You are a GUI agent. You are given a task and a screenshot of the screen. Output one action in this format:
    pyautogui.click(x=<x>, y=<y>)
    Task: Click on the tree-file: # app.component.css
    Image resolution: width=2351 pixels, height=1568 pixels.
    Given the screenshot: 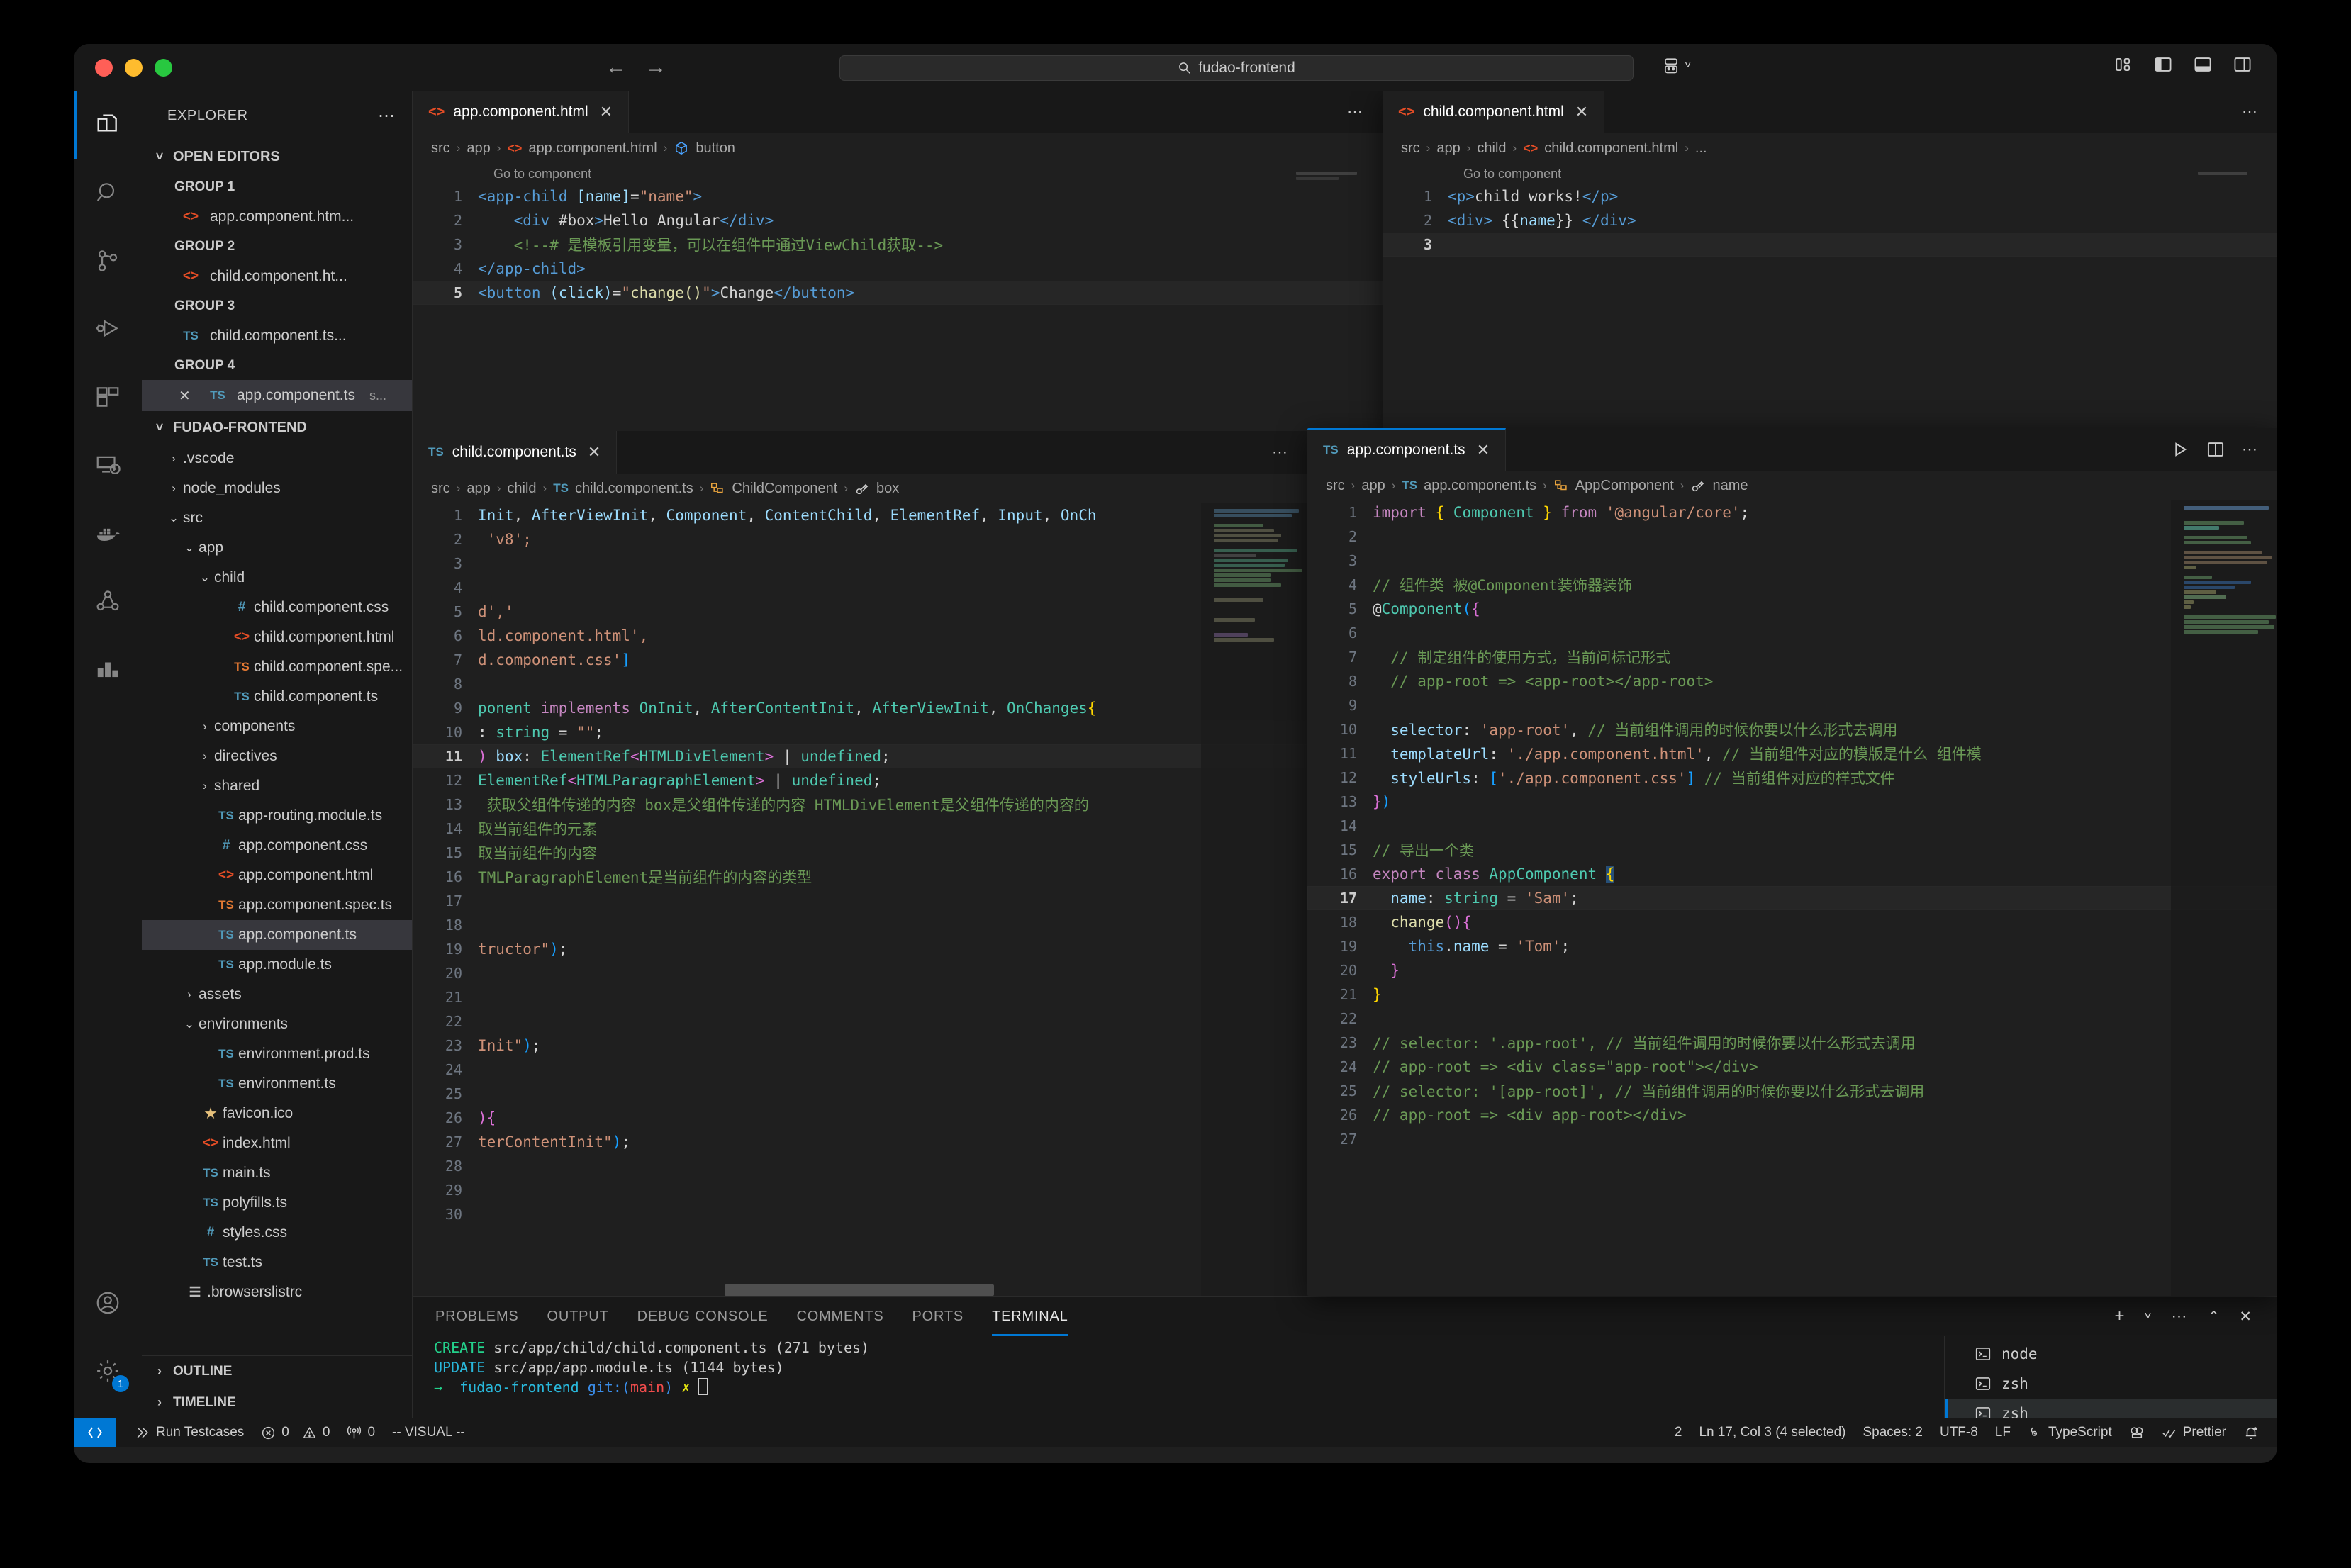 What is the action you would take?
    pyautogui.click(x=277, y=846)
    